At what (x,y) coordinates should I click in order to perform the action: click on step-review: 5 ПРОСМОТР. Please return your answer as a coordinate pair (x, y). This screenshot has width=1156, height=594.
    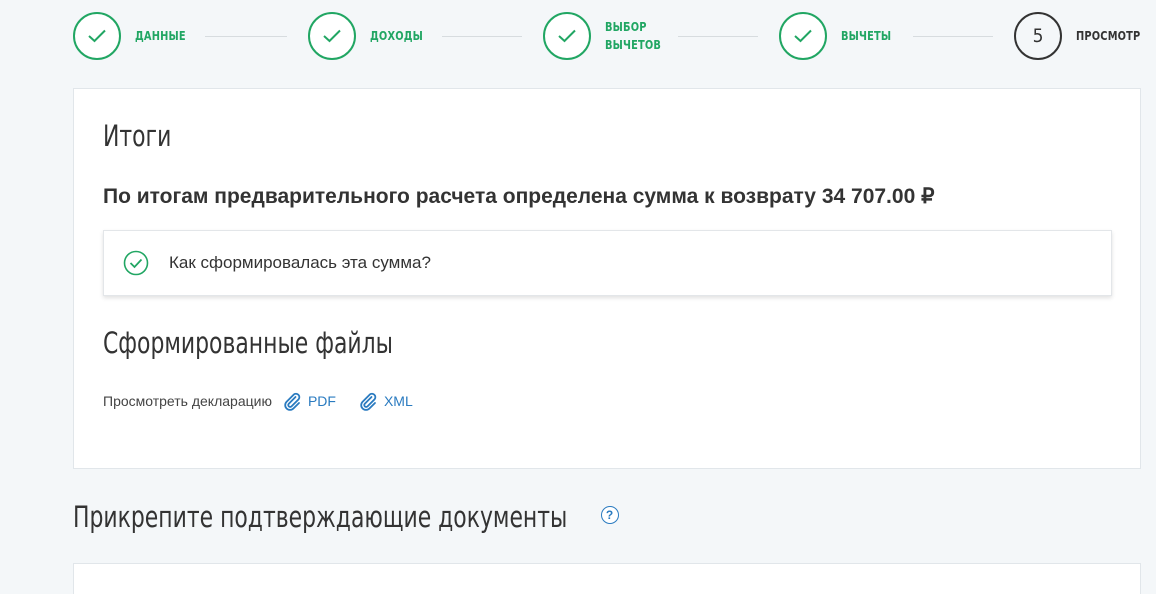
    Looking at the image, I should click on (1084, 36).